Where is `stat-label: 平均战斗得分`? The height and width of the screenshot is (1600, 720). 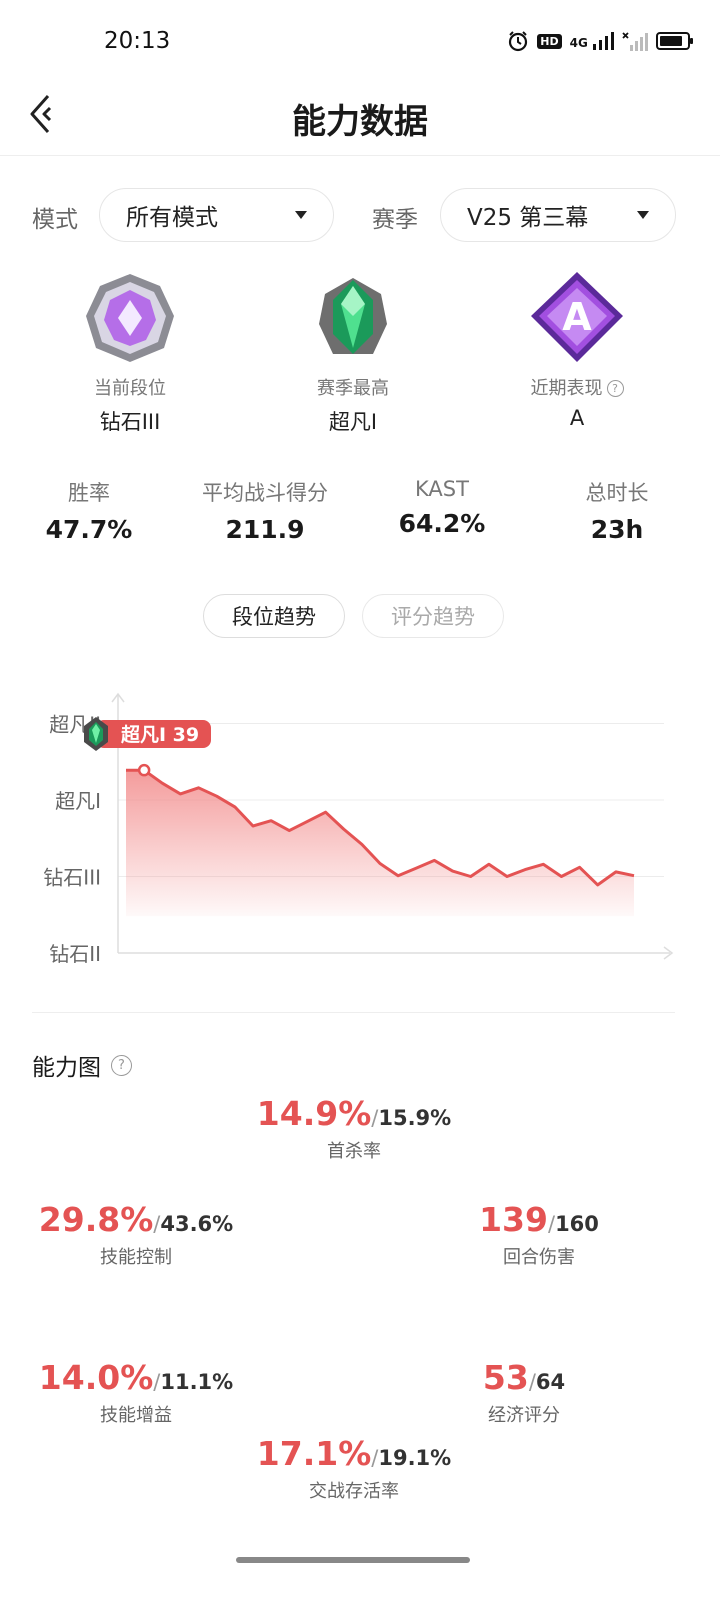 stat-label: 平均战斗得分 is located at coordinates (265, 493).